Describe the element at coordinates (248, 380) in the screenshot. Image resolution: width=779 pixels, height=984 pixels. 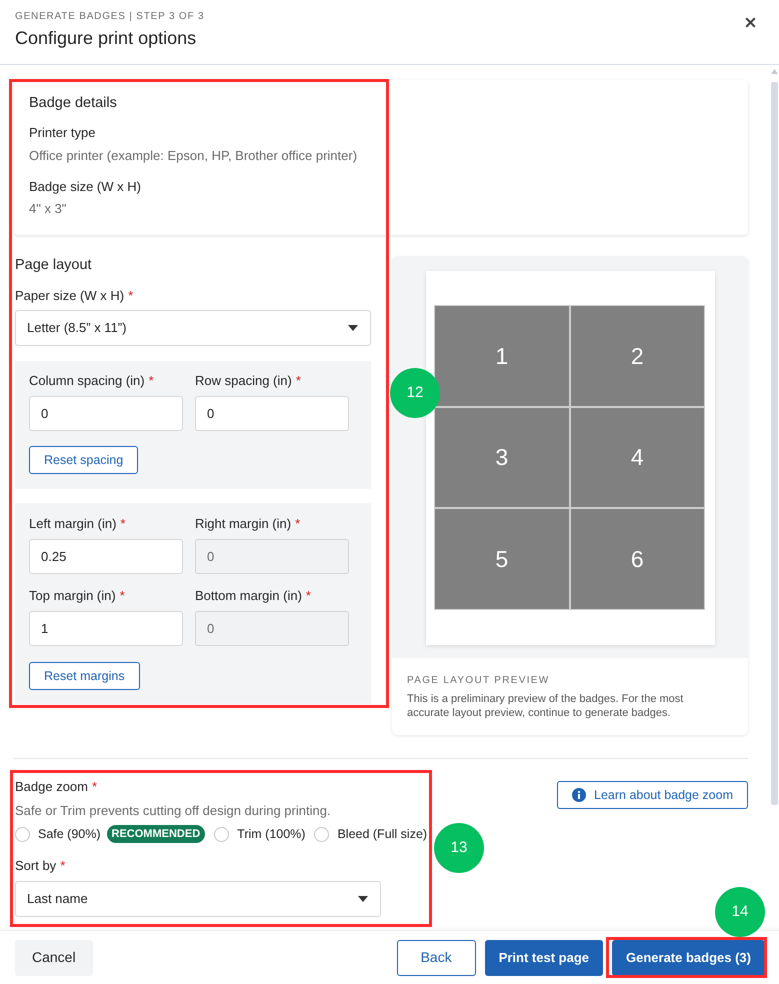
I see `field-label: Row spacing (in) *` at that location.